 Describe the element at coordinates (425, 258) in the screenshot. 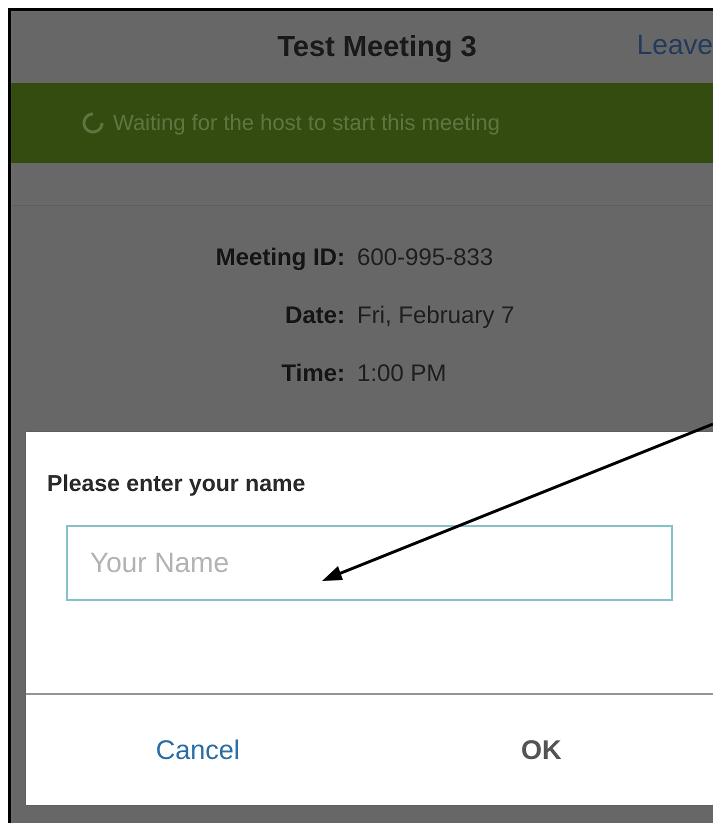

I see `detail-value: 600-995-833` at that location.